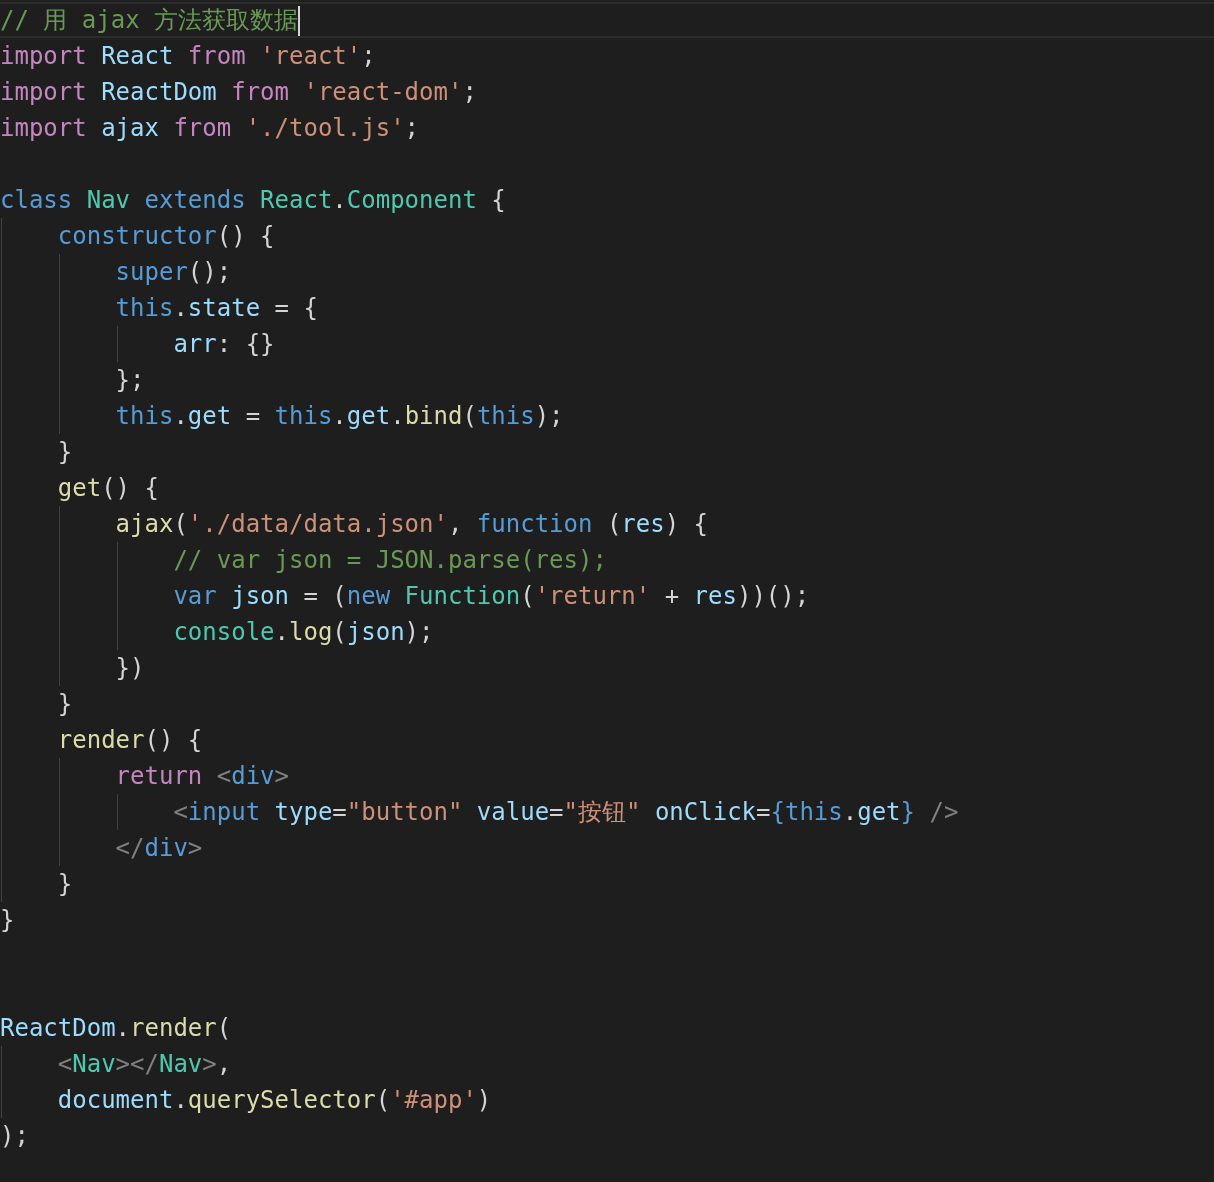  What do you see at coordinates (390, 560) in the screenshot?
I see `code-comment: // var json = JSON.parse(res);` at bounding box center [390, 560].